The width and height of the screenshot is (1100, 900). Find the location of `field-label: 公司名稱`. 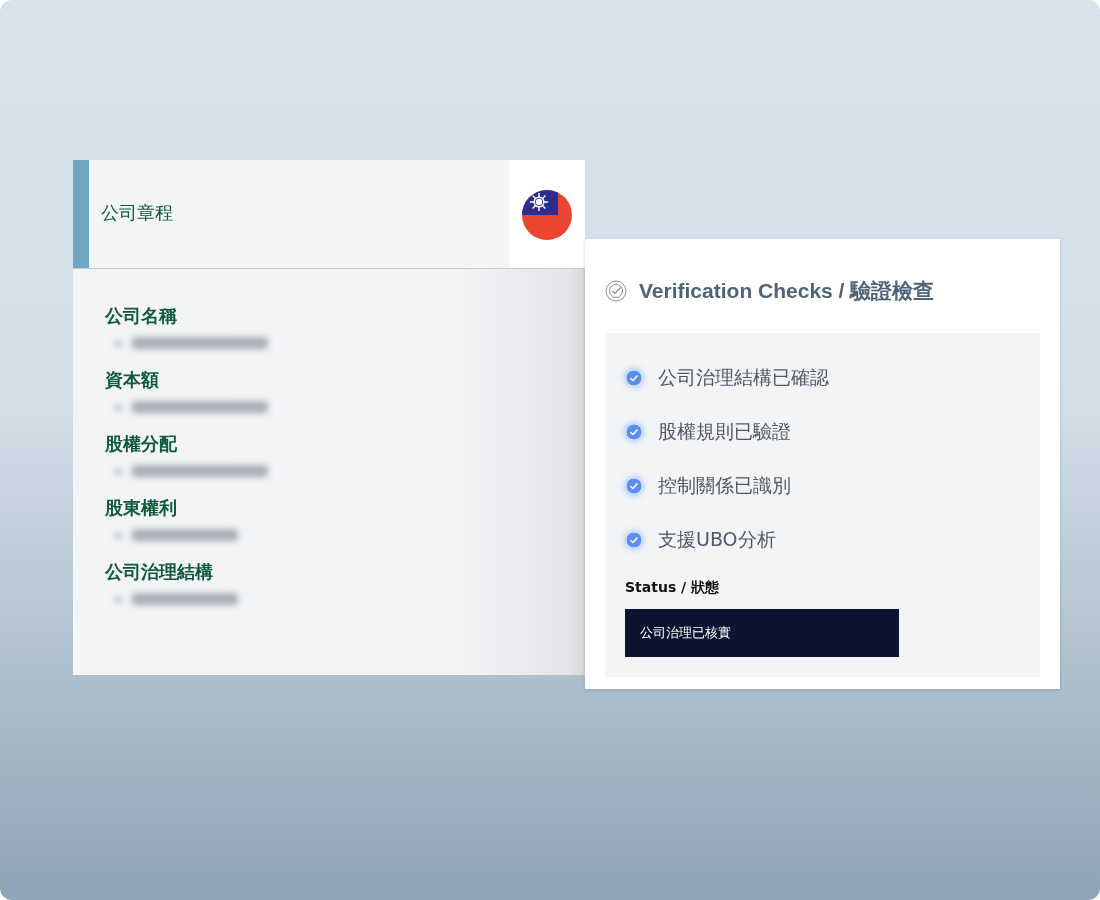

field-label: 公司名稱 is located at coordinates (141, 316).